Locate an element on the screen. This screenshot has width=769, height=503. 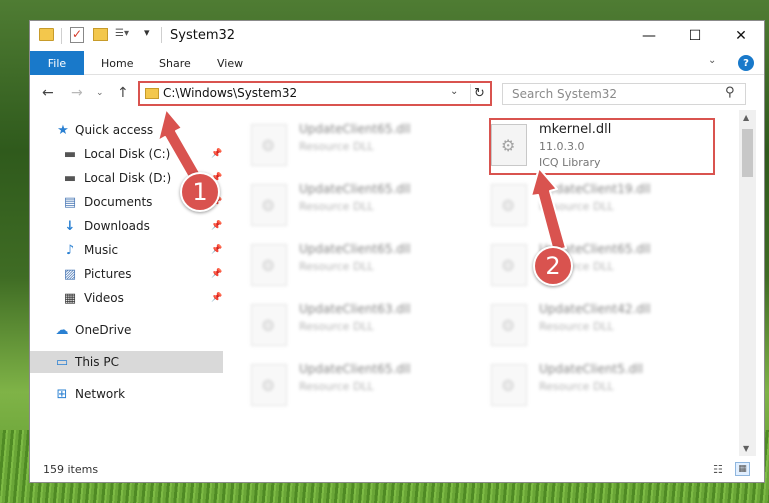
address-dropdown-icon: ⌄ is located at coordinates (454, 91).